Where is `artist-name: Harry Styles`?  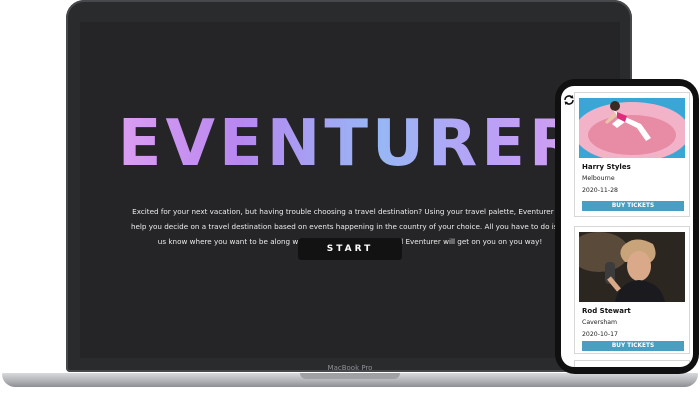 artist-name: Harry Styles is located at coordinates (606, 167).